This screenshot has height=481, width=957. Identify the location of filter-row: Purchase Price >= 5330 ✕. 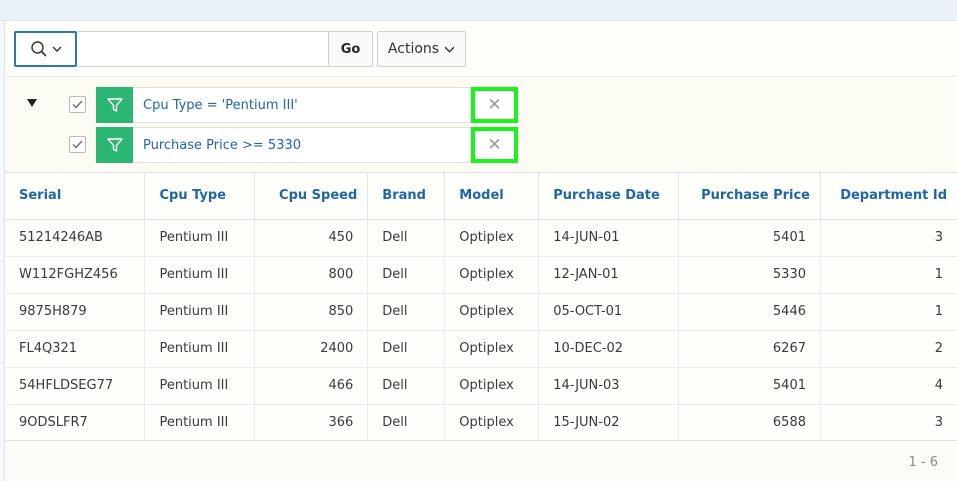
(265, 145).